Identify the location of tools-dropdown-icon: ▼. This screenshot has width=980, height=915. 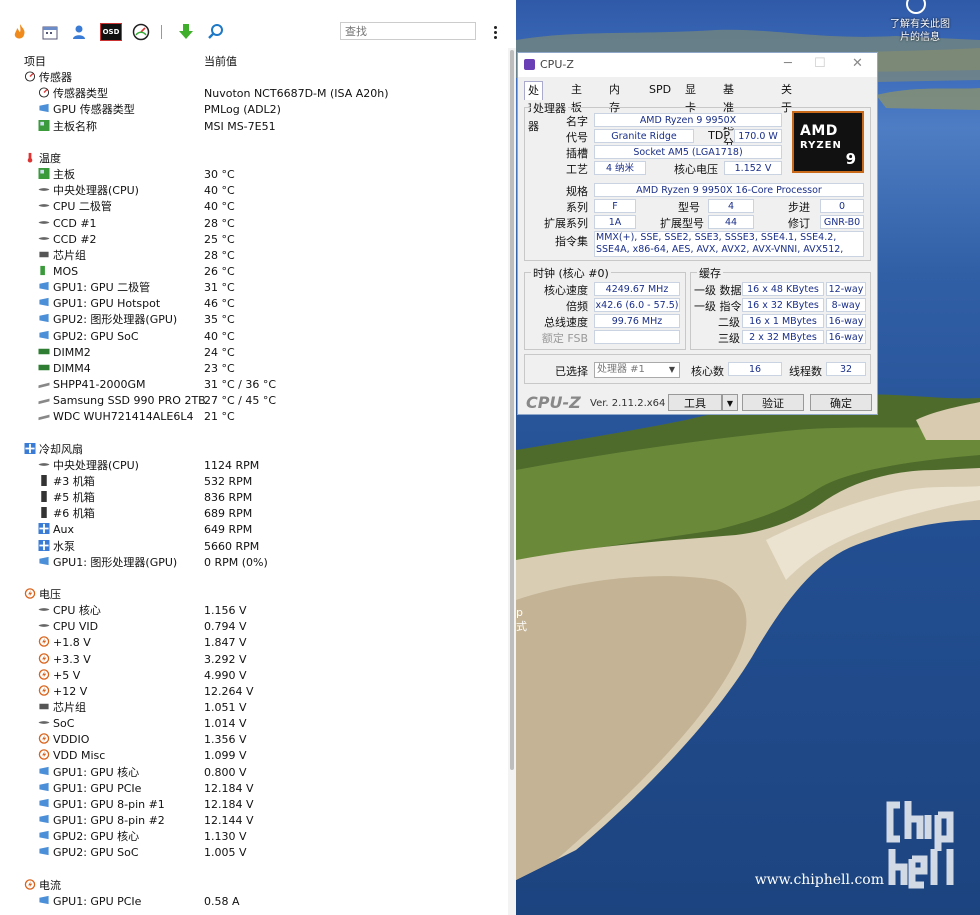
(730, 402).